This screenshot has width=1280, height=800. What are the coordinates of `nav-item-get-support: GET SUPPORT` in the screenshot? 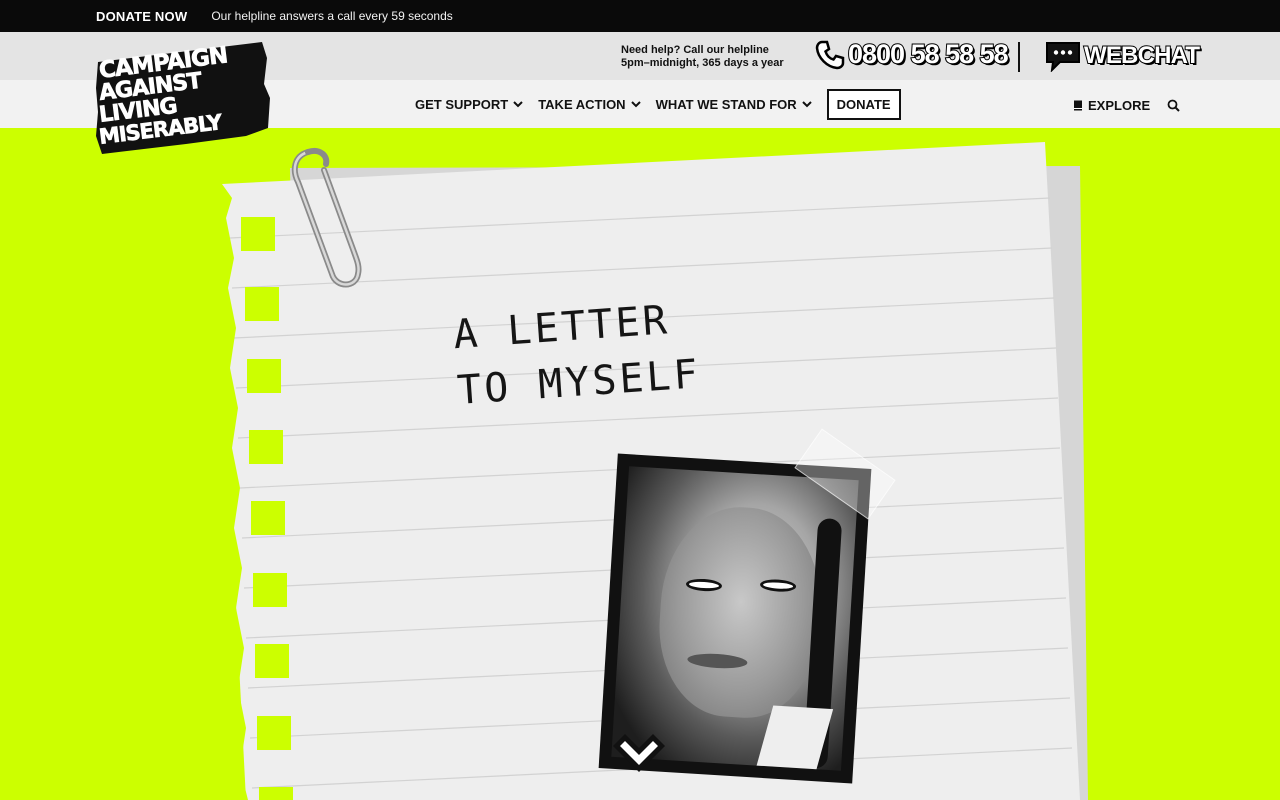 It's located at (469, 104).